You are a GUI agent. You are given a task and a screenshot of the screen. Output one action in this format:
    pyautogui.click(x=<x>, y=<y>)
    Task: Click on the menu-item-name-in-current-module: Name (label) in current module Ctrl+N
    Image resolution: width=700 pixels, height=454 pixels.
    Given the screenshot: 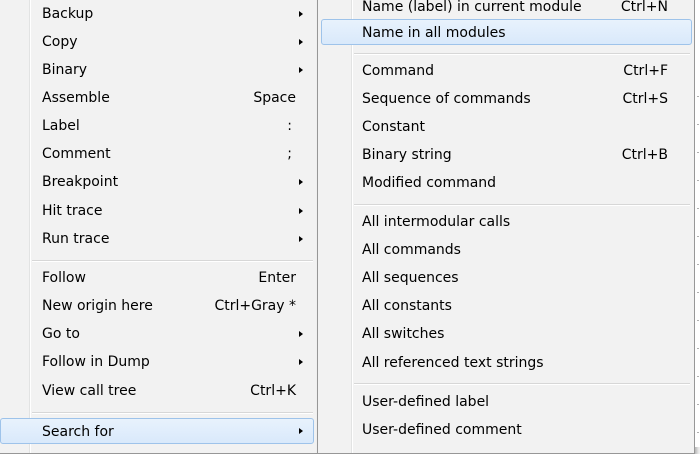 What is the action you would take?
    pyautogui.click(x=506, y=10)
    